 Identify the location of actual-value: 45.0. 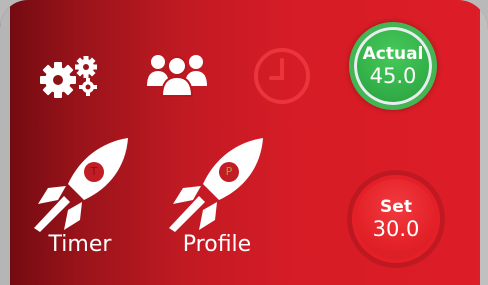
(393, 76).